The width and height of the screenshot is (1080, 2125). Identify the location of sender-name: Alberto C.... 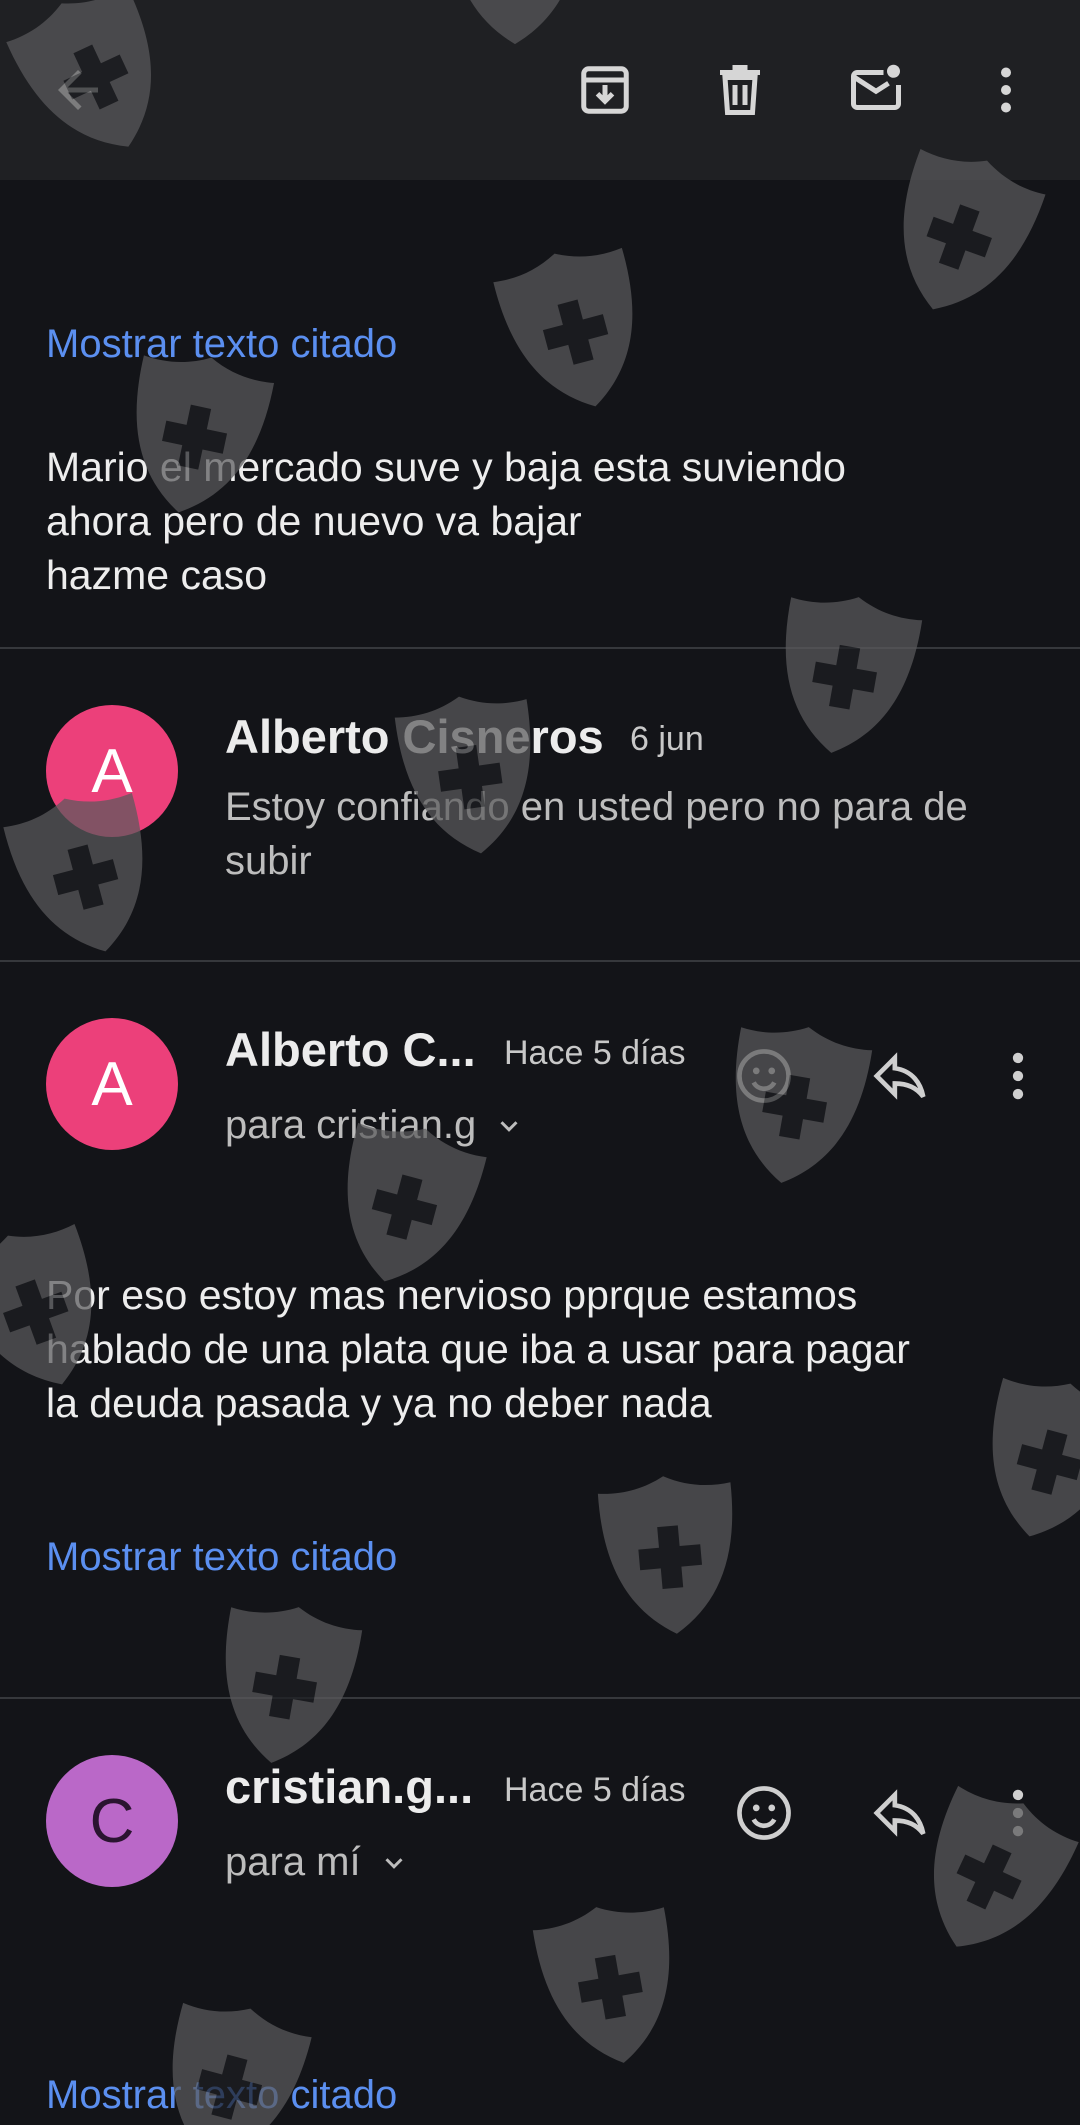
(350, 1049).